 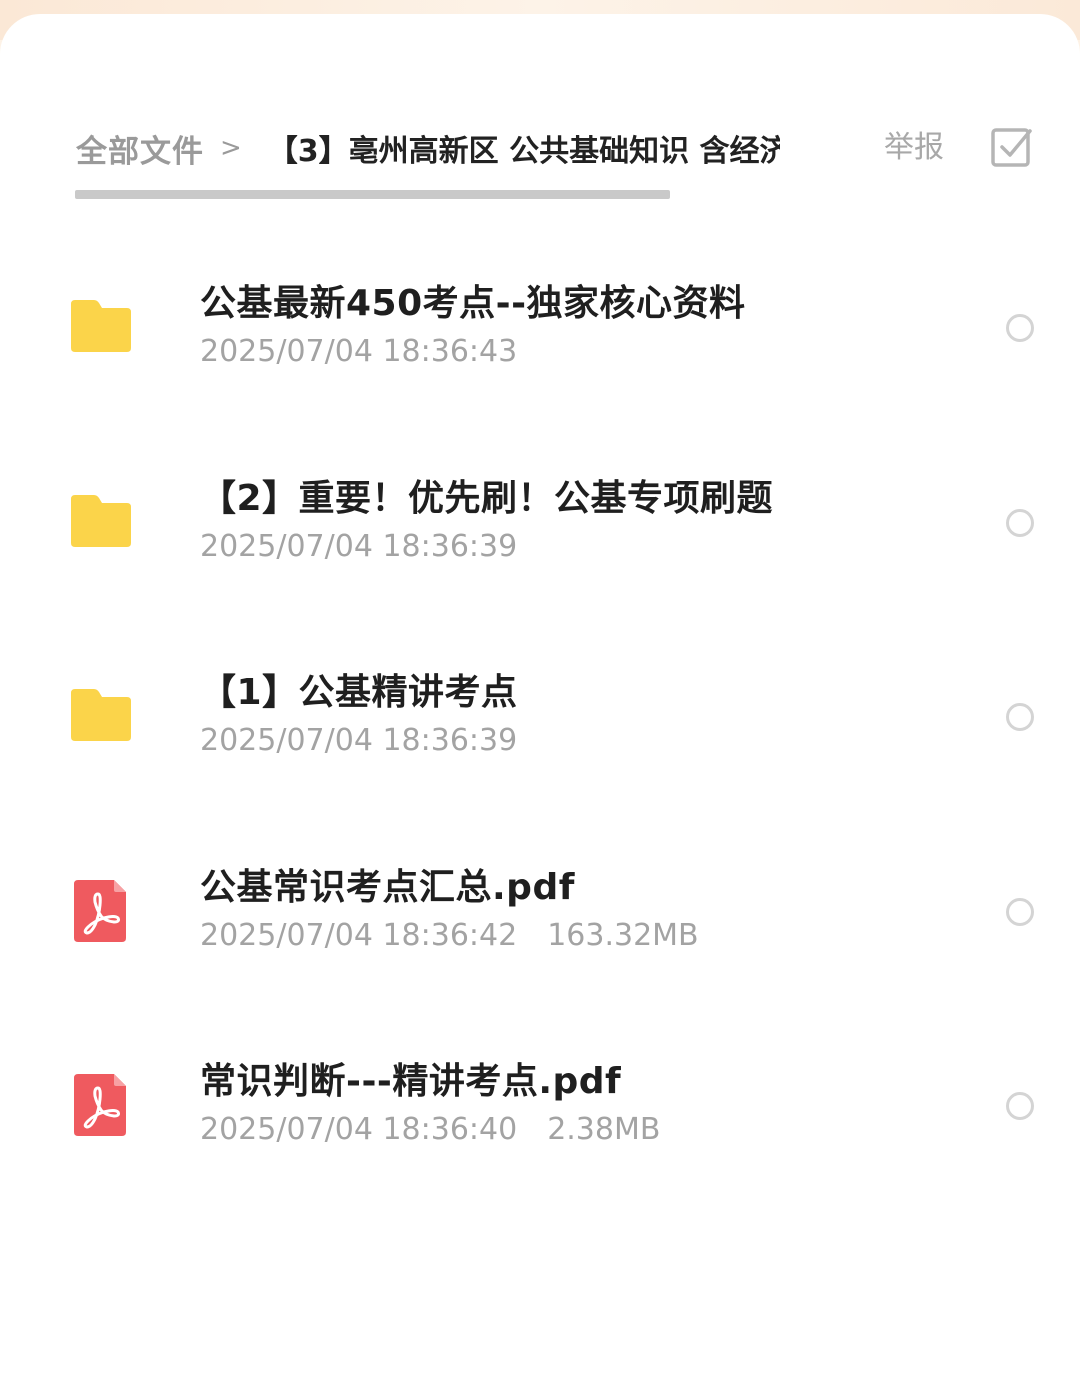 I want to click on file-name: 公基最新450考点--独家核心资料, so click(x=473, y=303).